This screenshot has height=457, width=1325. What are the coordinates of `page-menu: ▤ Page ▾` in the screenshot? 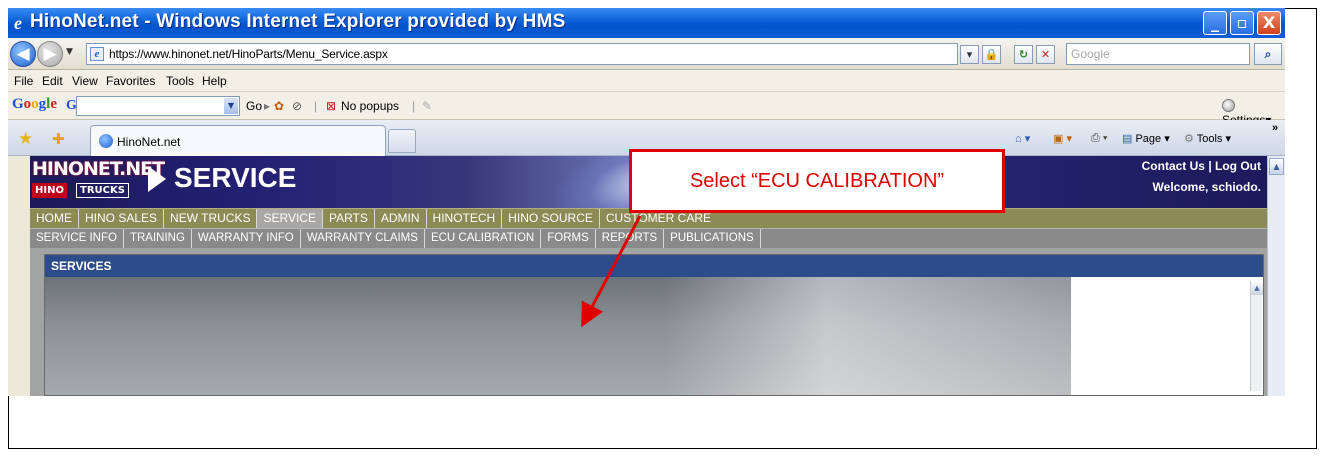 It's located at (1146, 138).